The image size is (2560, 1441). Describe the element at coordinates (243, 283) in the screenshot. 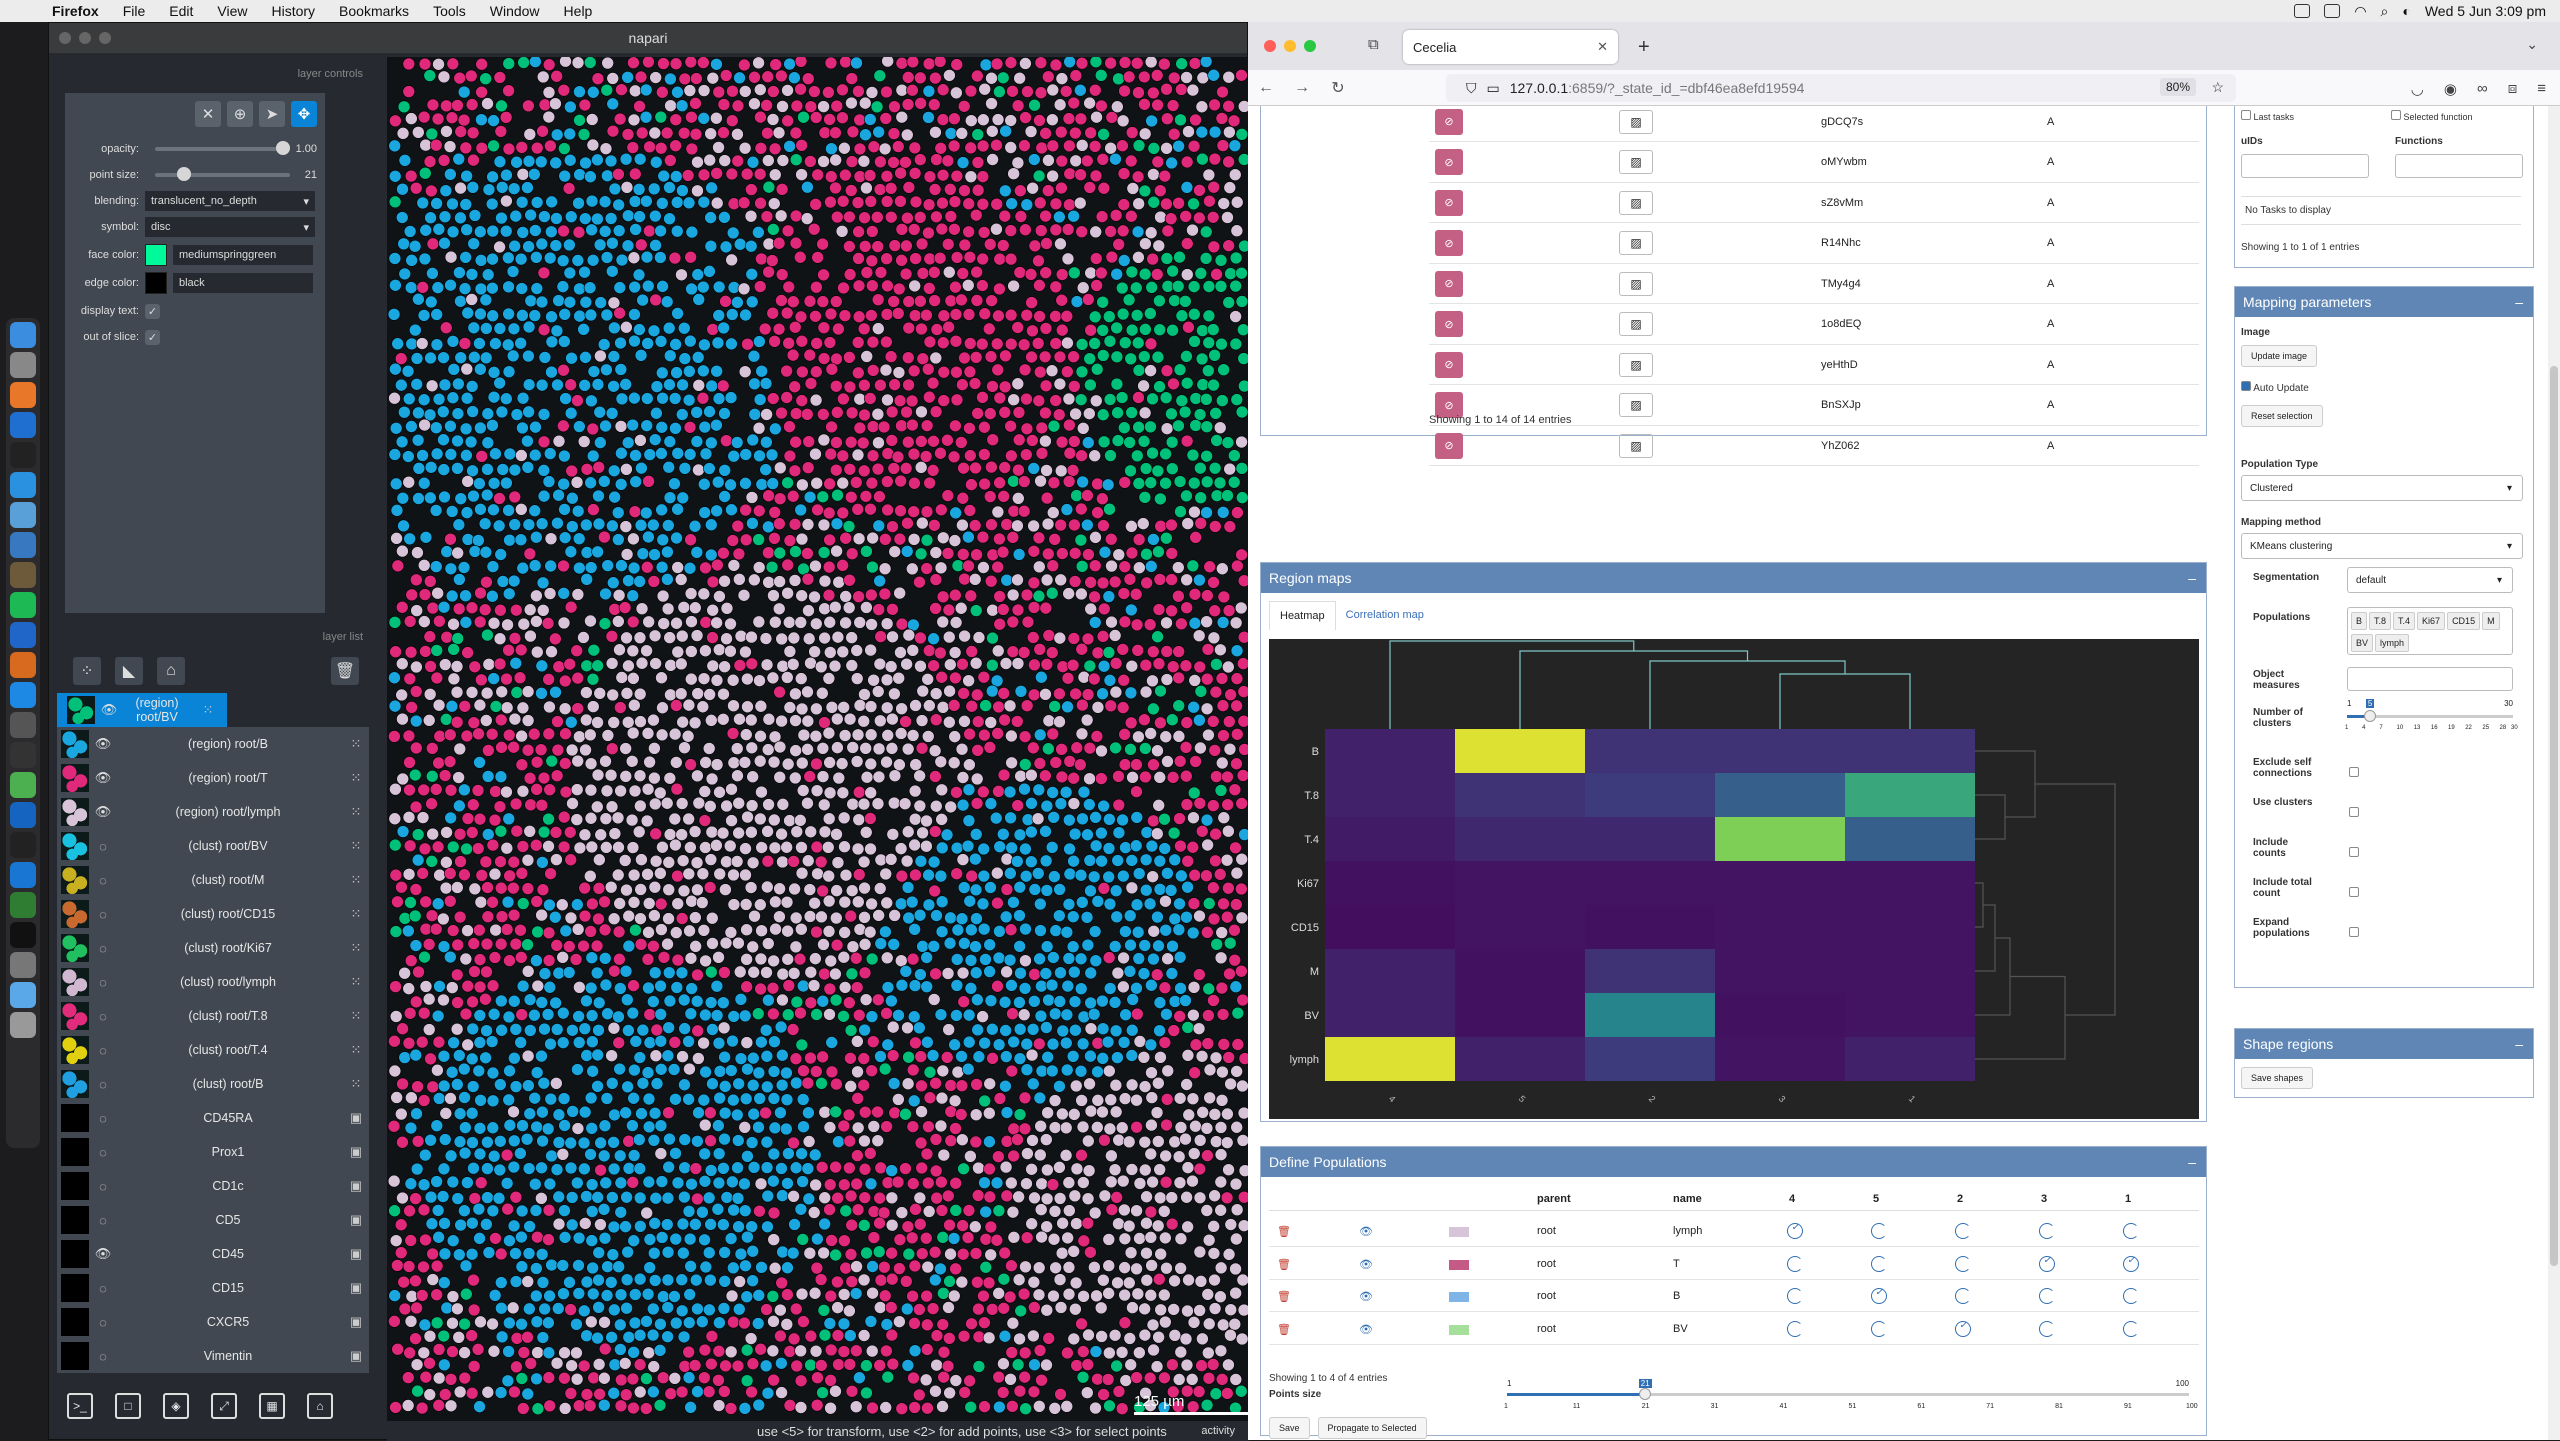

I see `edge-color-input: black` at that location.